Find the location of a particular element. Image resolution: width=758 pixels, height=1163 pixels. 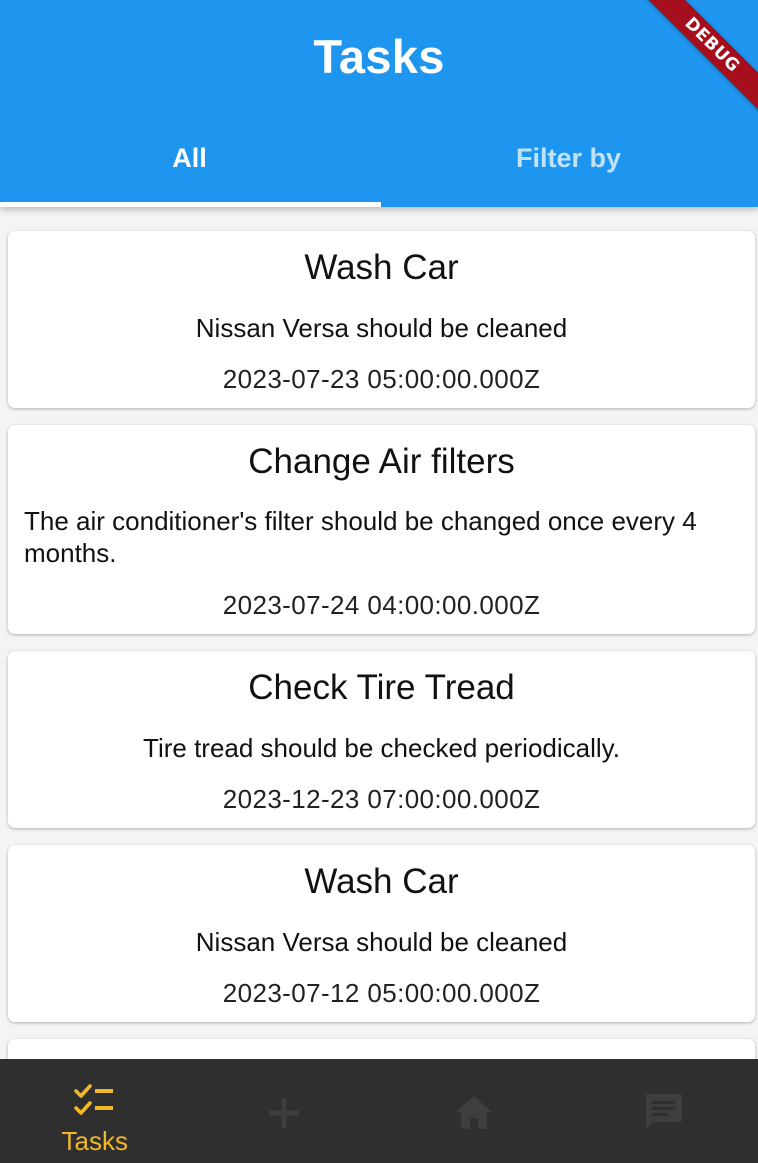

task-date: 2023-07-23 05:00:00.000Z is located at coordinates (381, 379).